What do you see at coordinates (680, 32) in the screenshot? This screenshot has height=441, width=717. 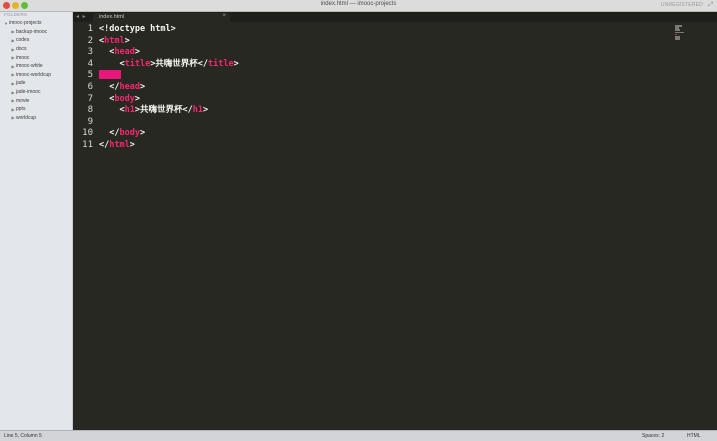 I see `minimap` at bounding box center [680, 32].